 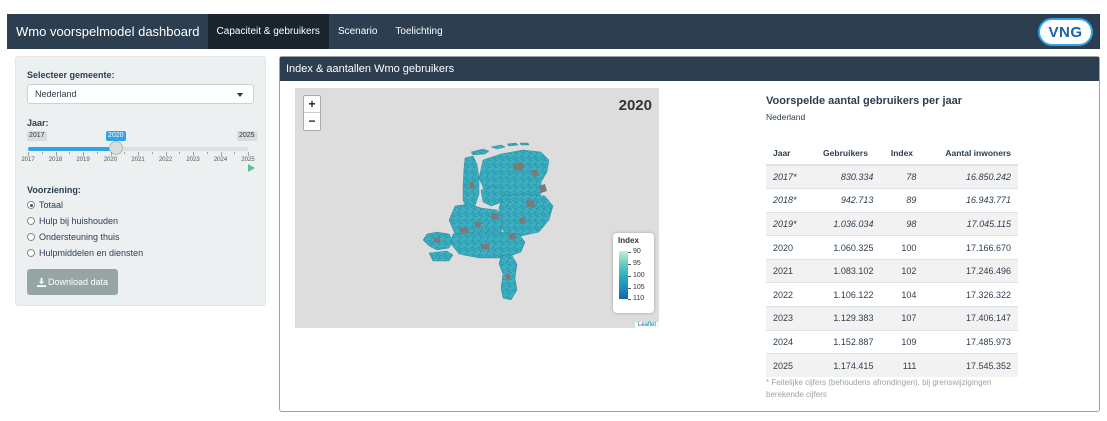 What do you see at coordinates (37, 136) in the screenshot?
I see `slider-min-label: 2017` at bounding box center [37, 136].